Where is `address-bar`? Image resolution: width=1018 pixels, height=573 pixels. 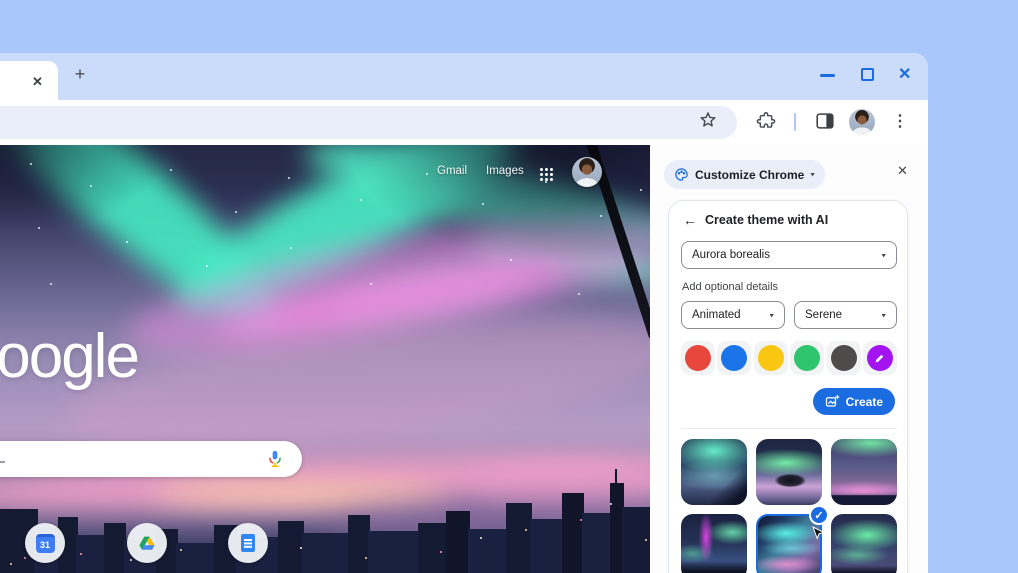
address-bar is located at coordinates (368, 122).